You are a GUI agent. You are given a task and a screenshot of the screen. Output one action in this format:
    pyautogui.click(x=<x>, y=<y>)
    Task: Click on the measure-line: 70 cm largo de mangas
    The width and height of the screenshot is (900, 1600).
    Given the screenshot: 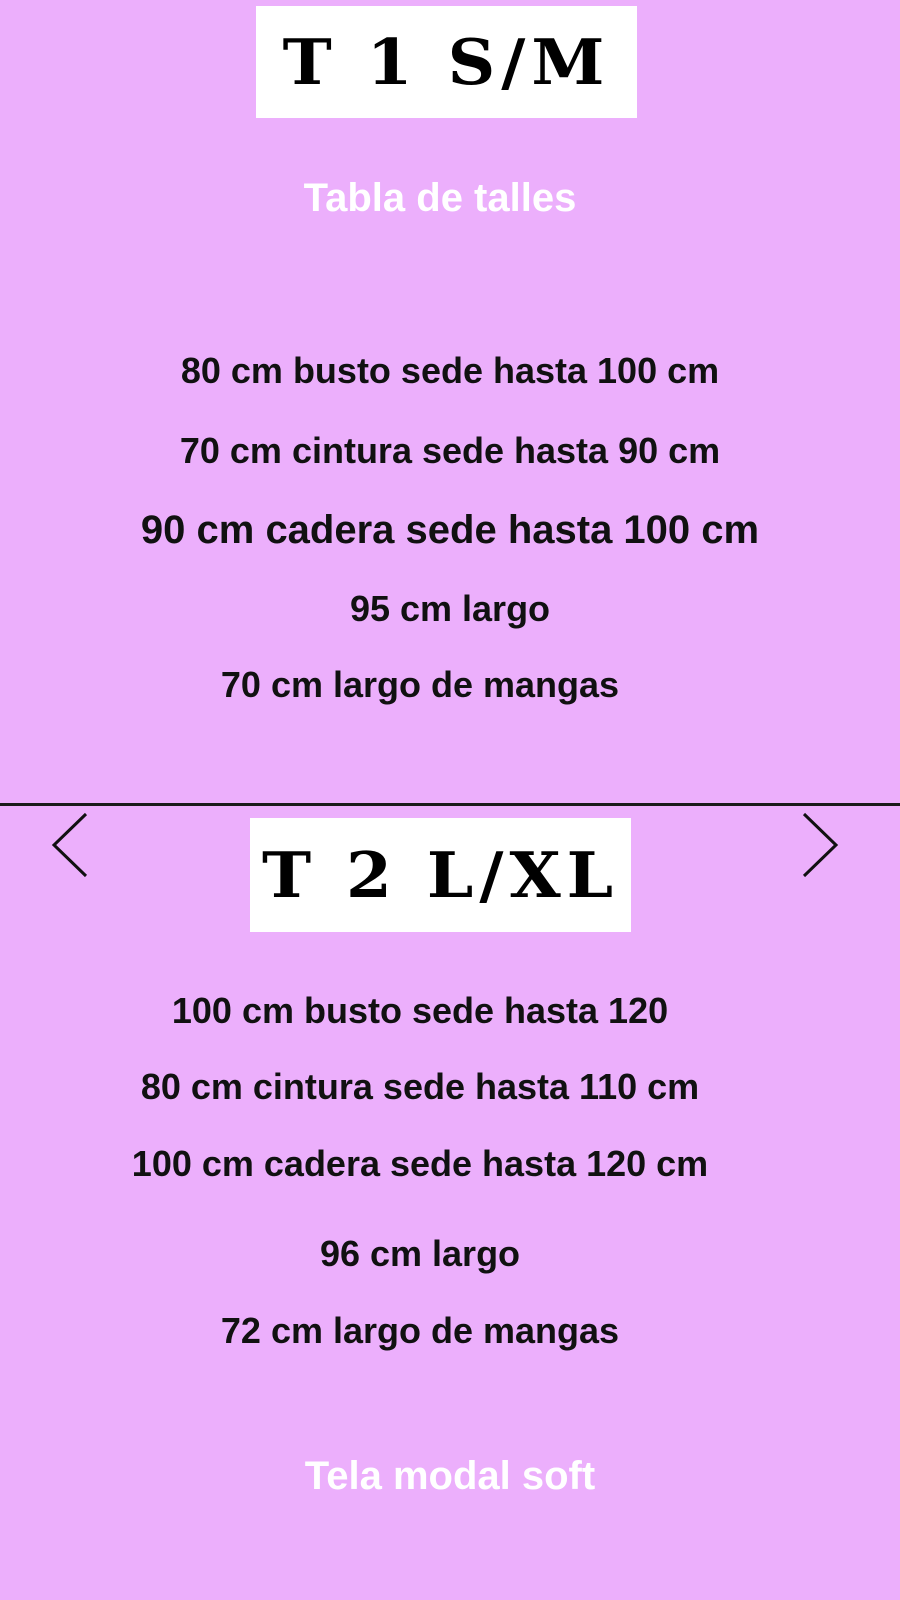 What is the action you would take?
    pyautogui.click(x=420, y=684)
    